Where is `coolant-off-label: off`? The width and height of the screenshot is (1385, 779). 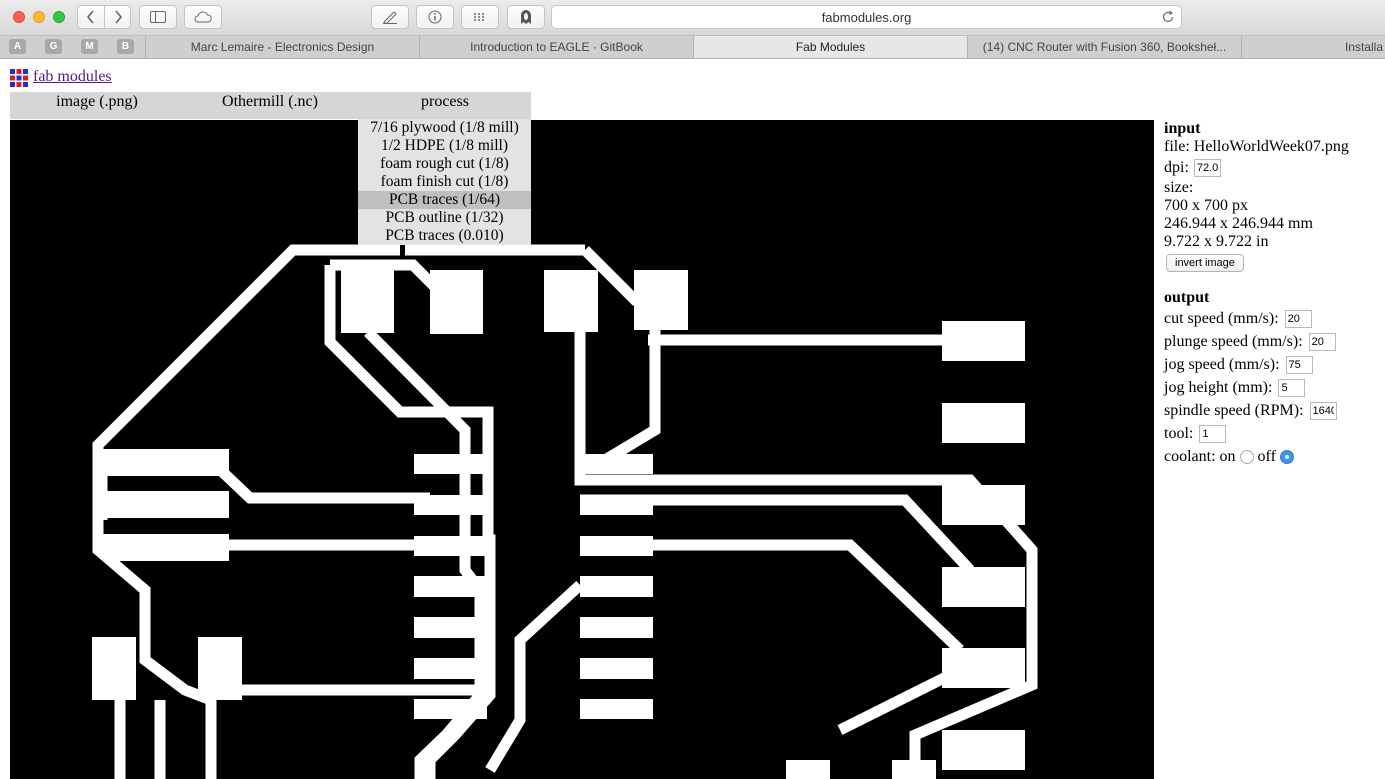
coolant-off-label: off is located at coordinates (1266, 456).